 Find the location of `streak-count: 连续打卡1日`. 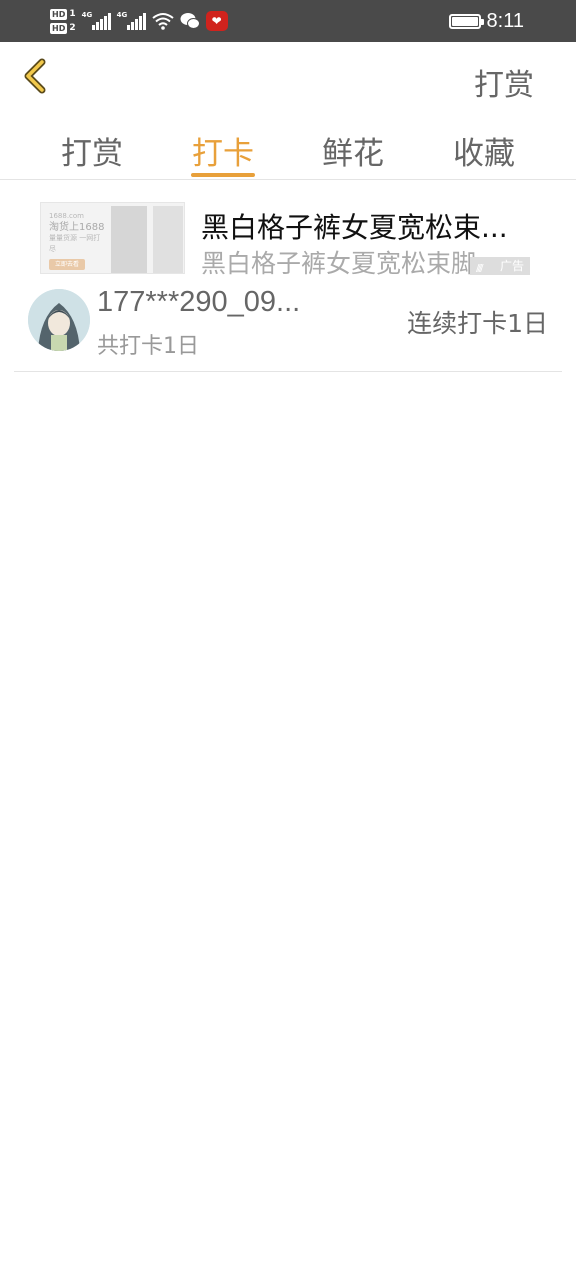

streak-count: 连续打卡1日 is located at coordinates (477, 323).